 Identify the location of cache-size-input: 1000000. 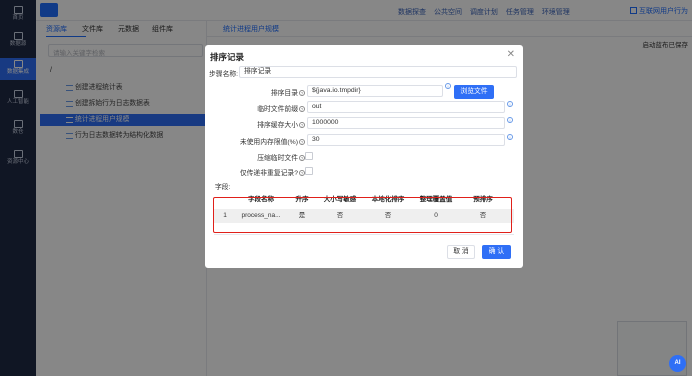
(406, 123).